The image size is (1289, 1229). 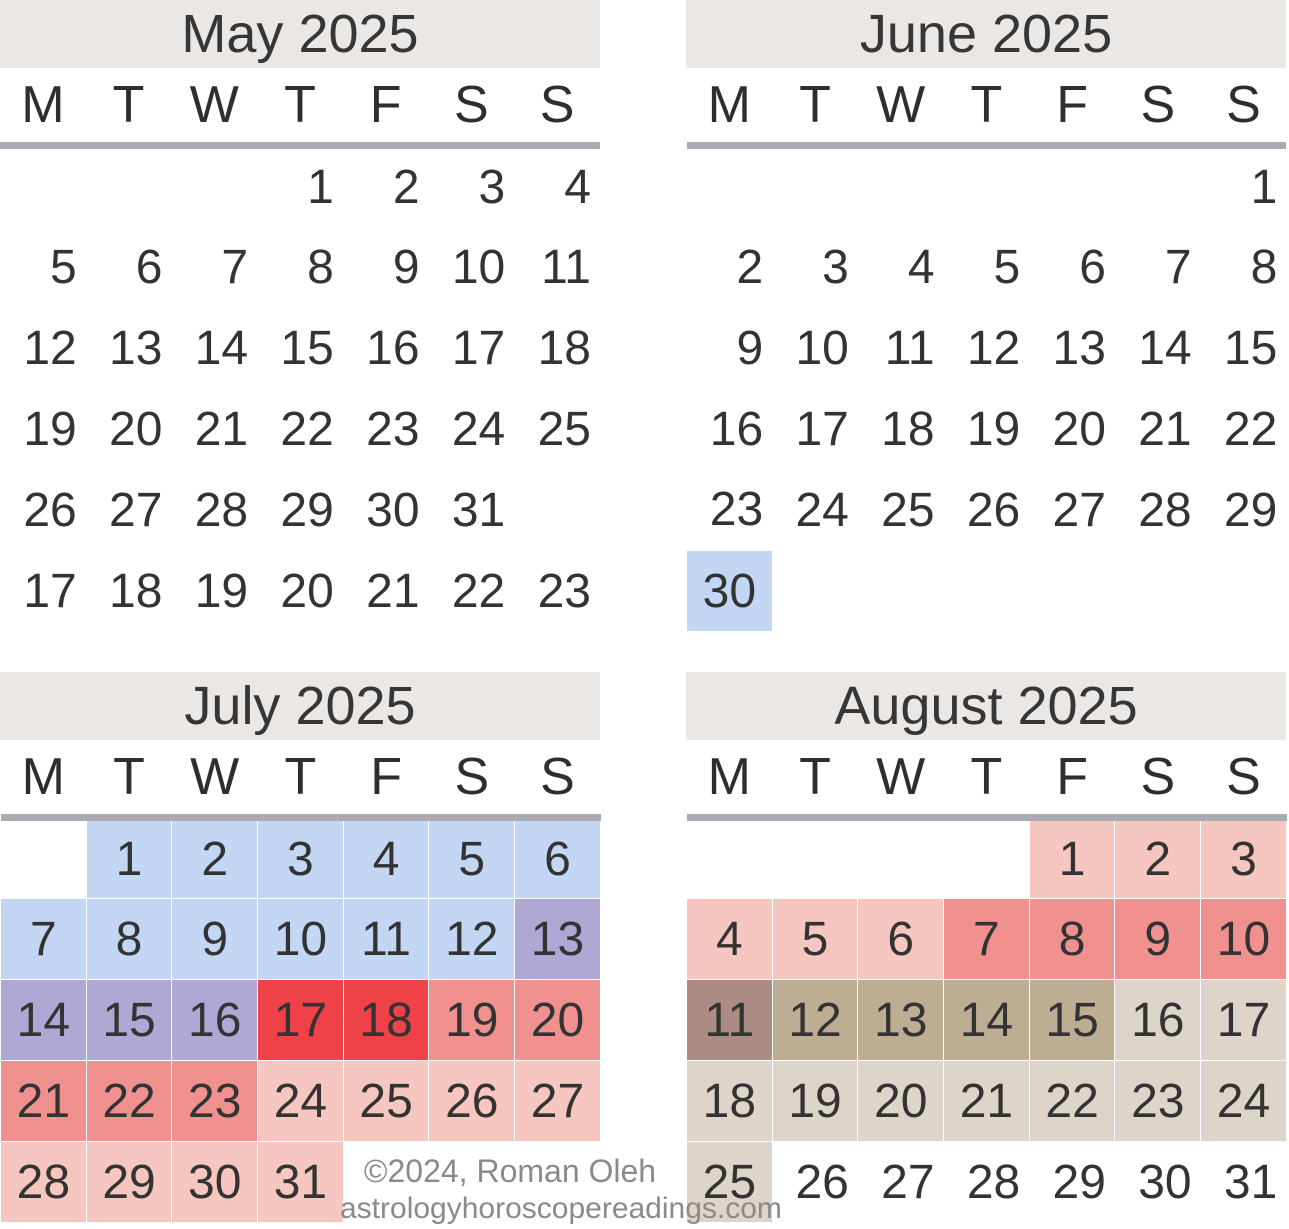 What do you see at coordinates (300, 1101) in the screenshot?
I see `calendar-day-cell: 24` at bounding box center [300, 1101].